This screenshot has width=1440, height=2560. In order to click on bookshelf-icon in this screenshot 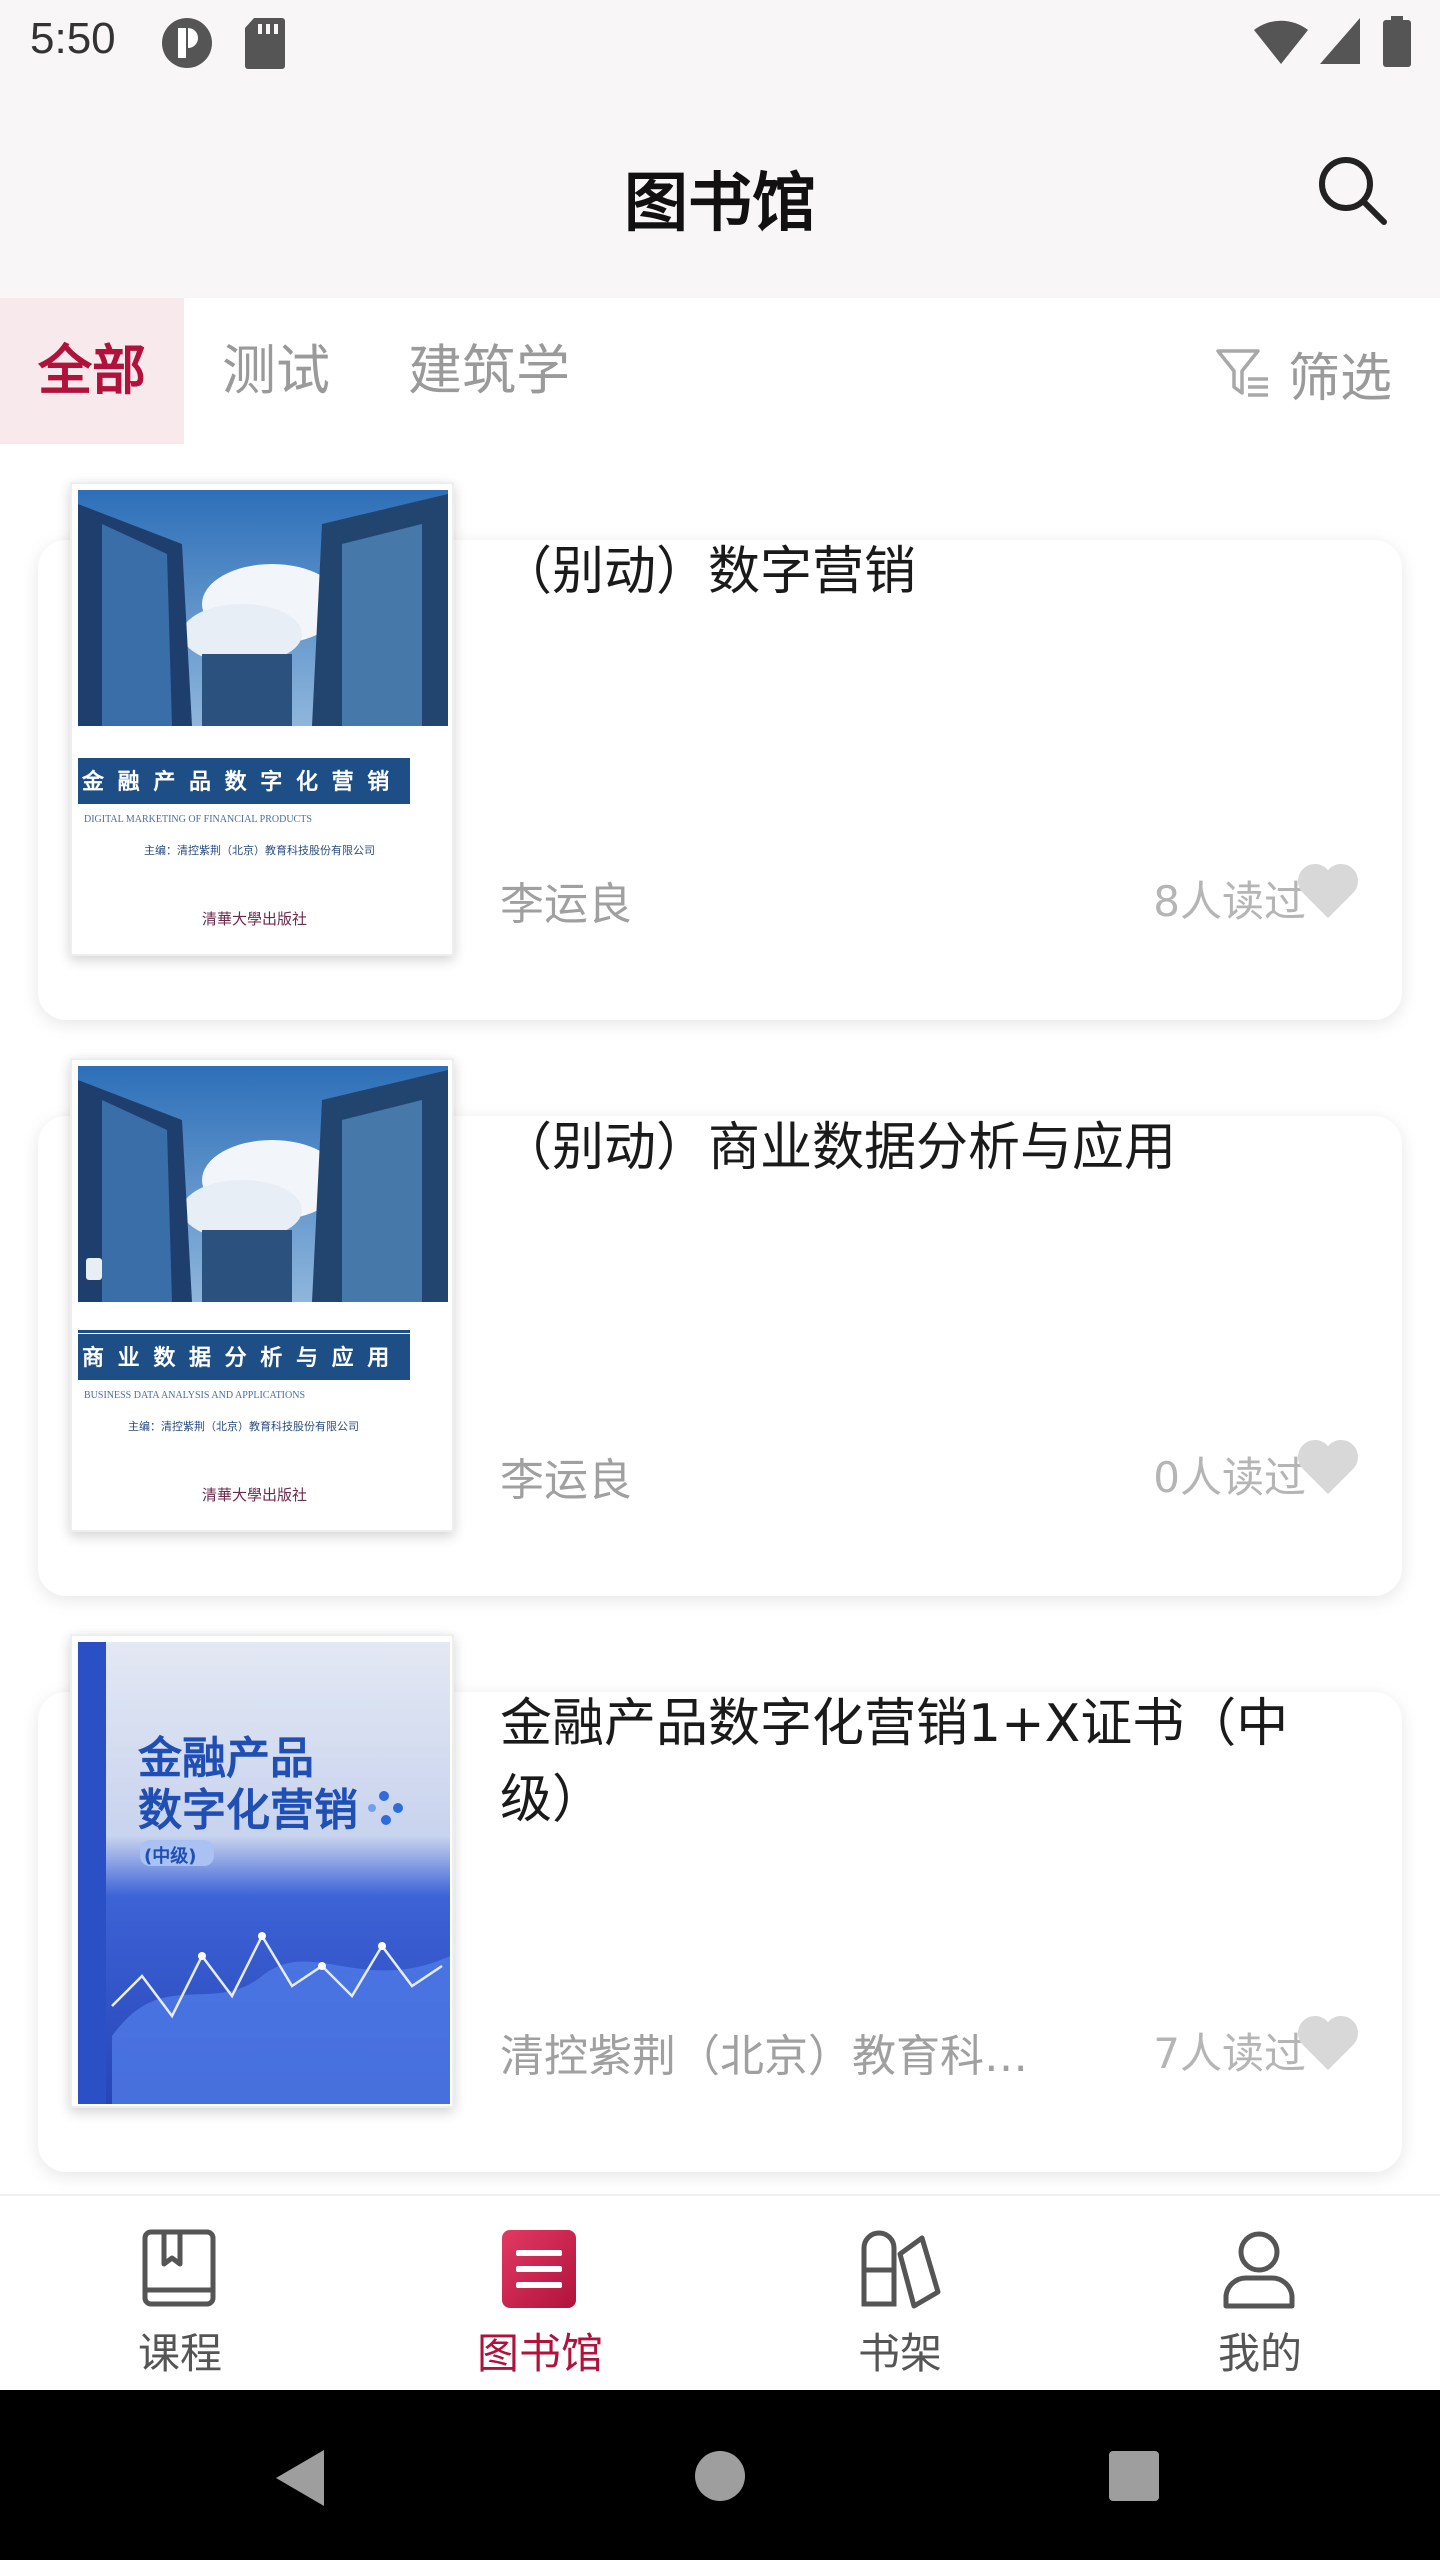, I will do `click(901, 2269)`.